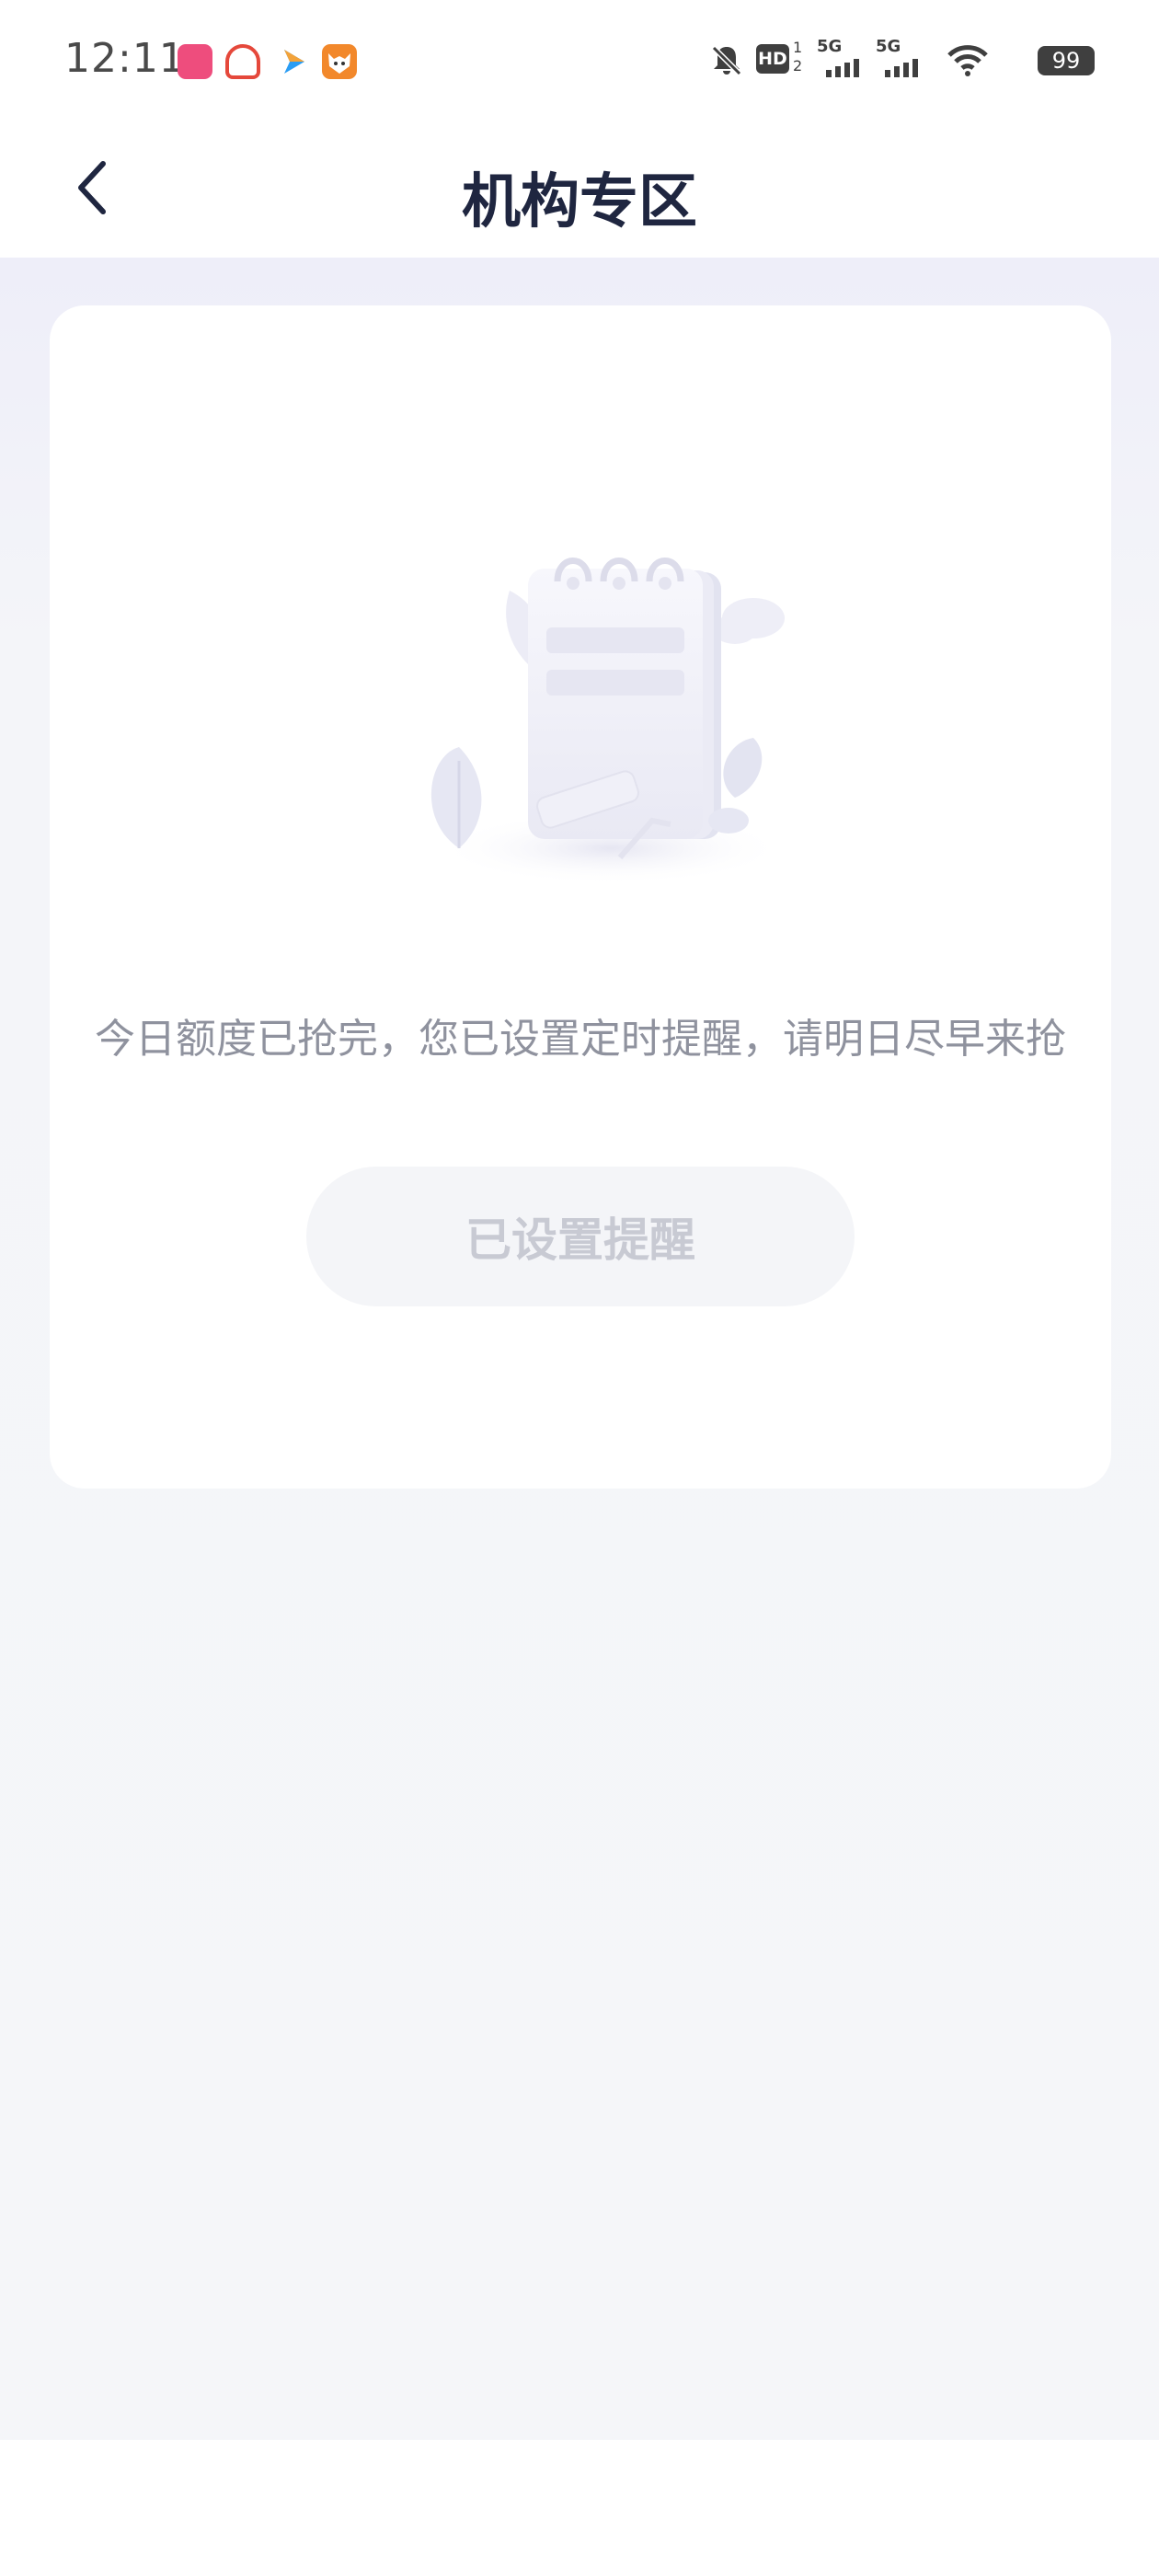 The width and height of the screenshot is (1159, 2576). What do you see at coordinates (294, 61) in the screenshot?
I see `app-icon-arrow` at bounding box center [294, 61].